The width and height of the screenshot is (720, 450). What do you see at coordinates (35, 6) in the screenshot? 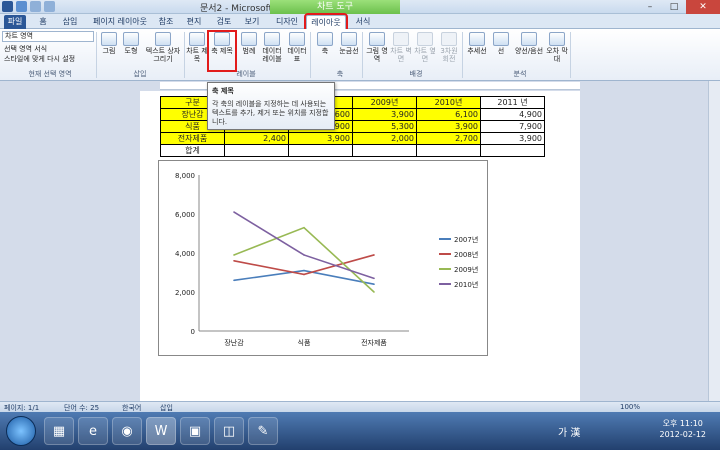
I see `undo-icon` at bounding box center [35, 6].